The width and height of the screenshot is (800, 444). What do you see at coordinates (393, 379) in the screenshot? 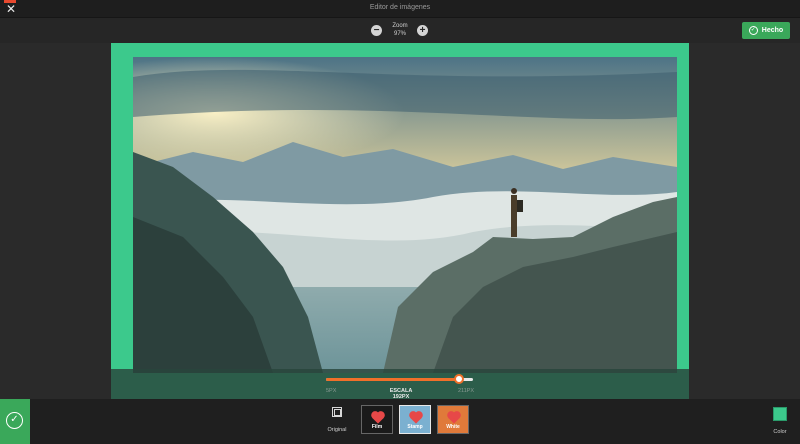
I see `scale-slider-fill` at bounding box center [393, 379].